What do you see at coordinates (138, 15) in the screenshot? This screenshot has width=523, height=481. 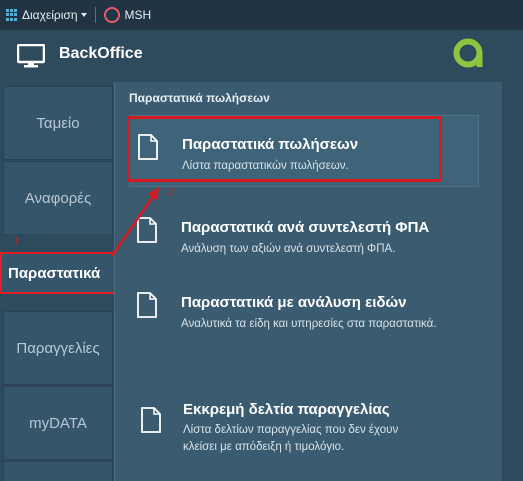 I see `user-label: MSH` at bounding box center [138, 15].